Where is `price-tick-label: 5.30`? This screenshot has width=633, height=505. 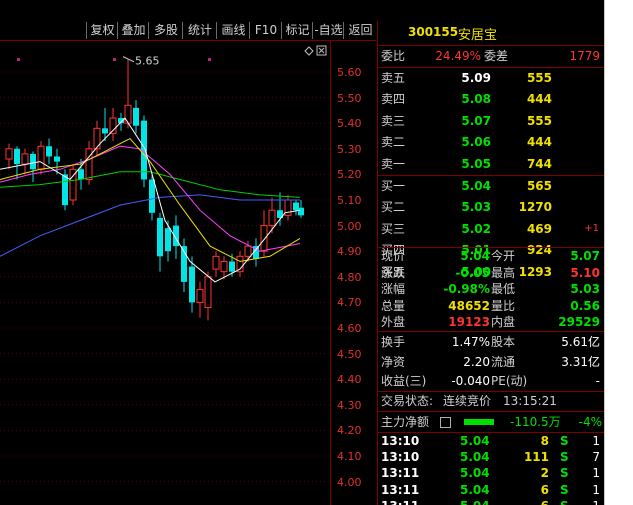
price-tick-label: 5.30 is located at coordinates (349, 149).